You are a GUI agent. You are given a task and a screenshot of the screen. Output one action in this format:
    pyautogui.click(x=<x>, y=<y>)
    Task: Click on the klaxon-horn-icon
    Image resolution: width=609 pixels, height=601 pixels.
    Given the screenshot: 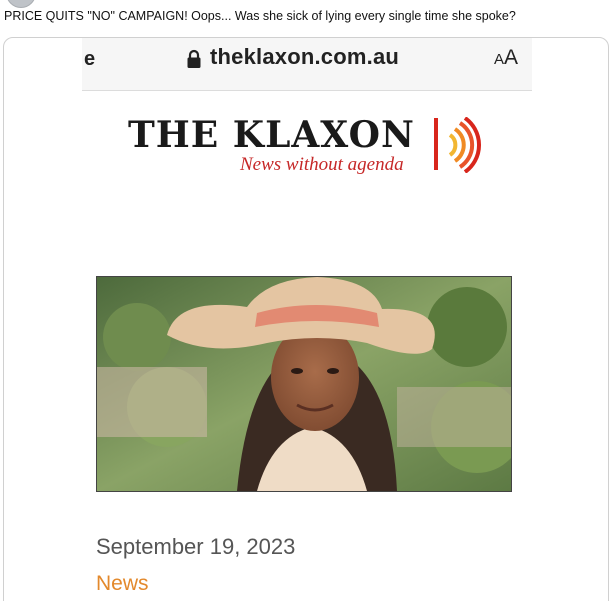 What is the action you would take?
    pyautogui.click(x=465, y=145)
    